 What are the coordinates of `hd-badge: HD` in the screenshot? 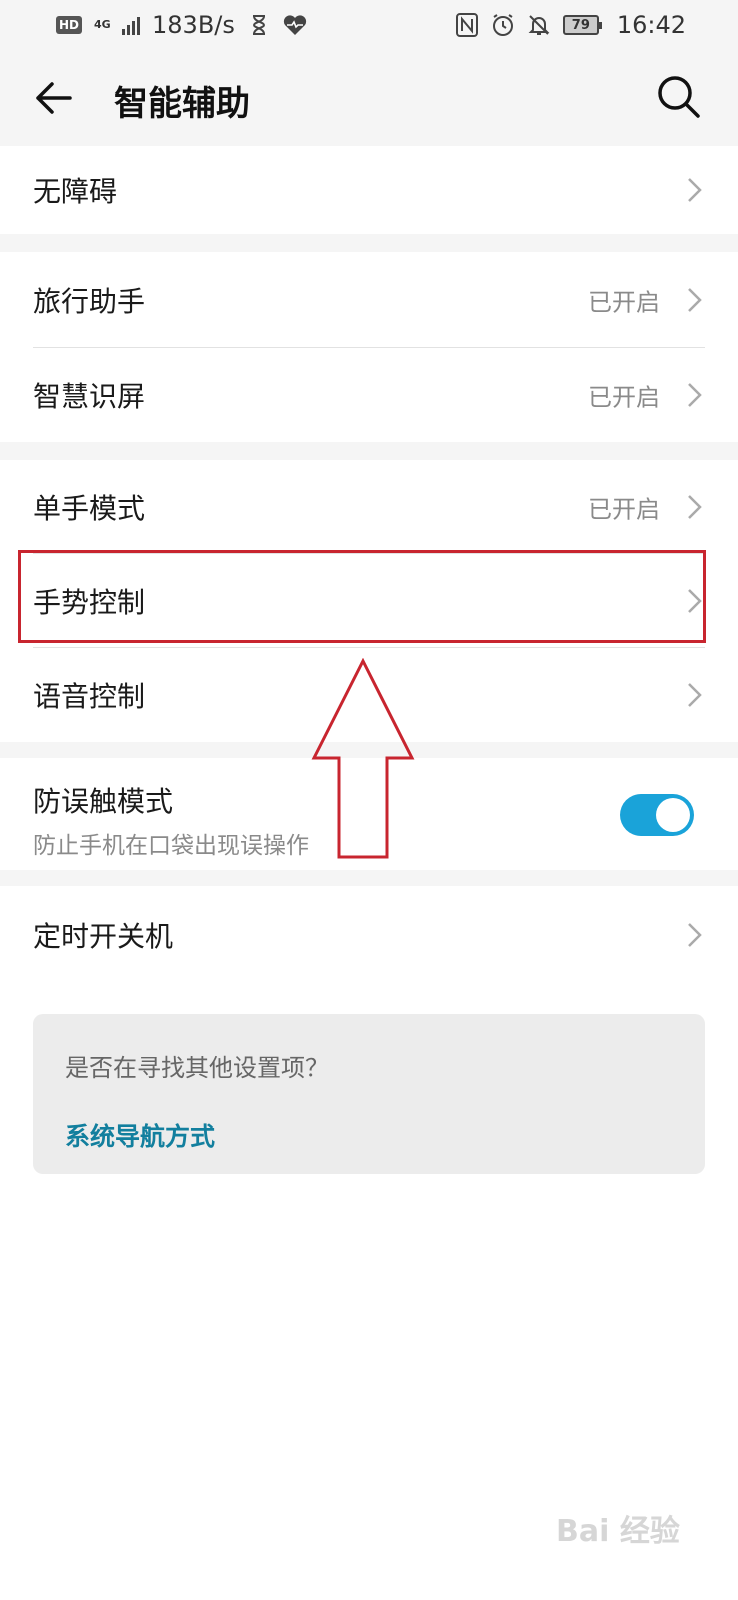 It's located at (69, 25).